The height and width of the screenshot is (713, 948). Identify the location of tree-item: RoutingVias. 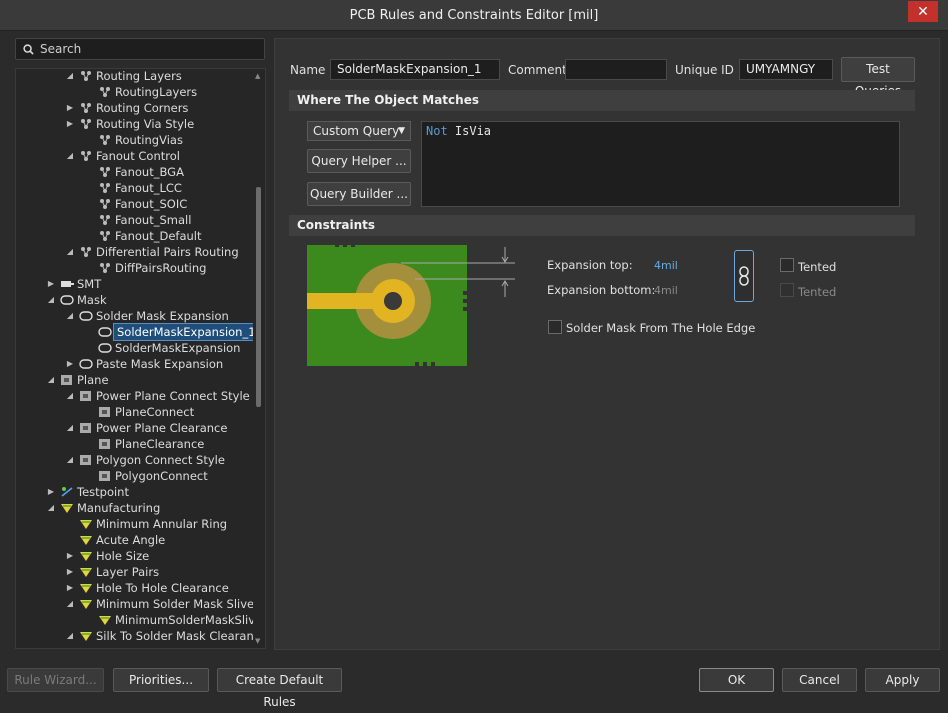
(133, 140).